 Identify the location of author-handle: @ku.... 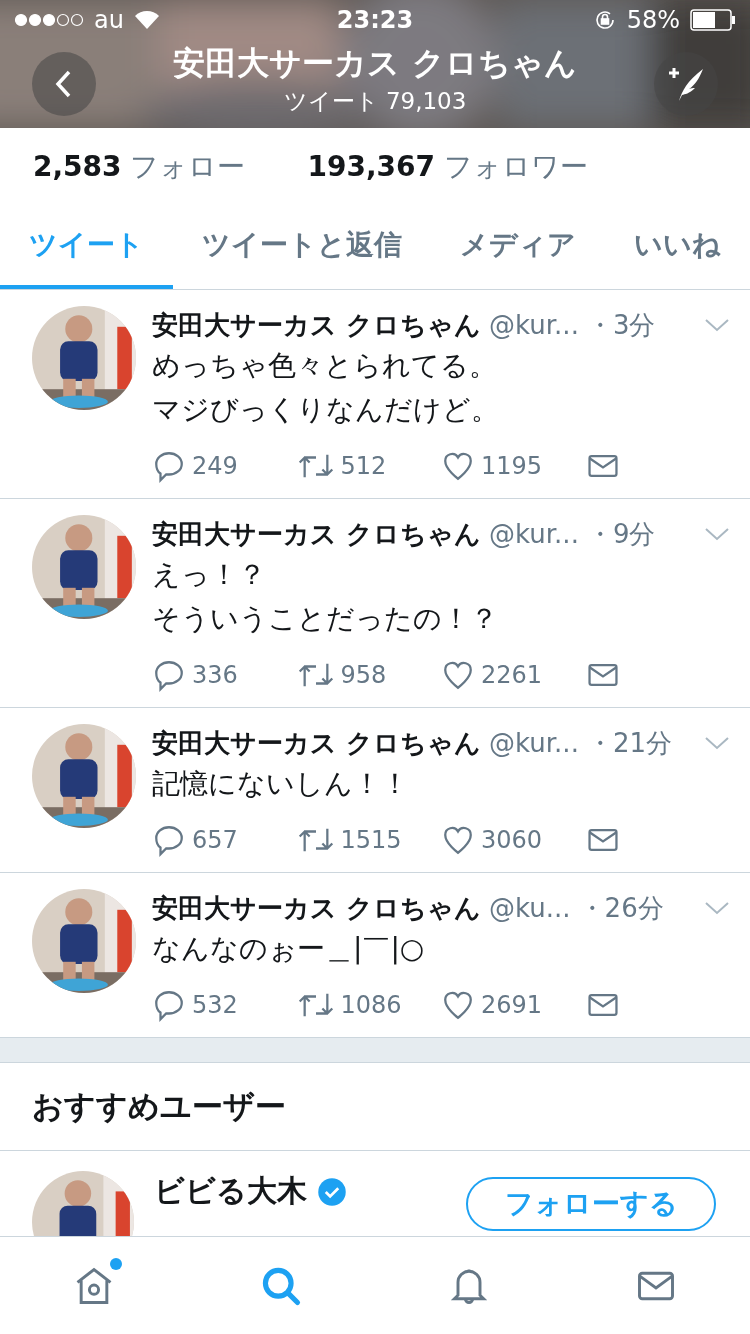
(530, 908).